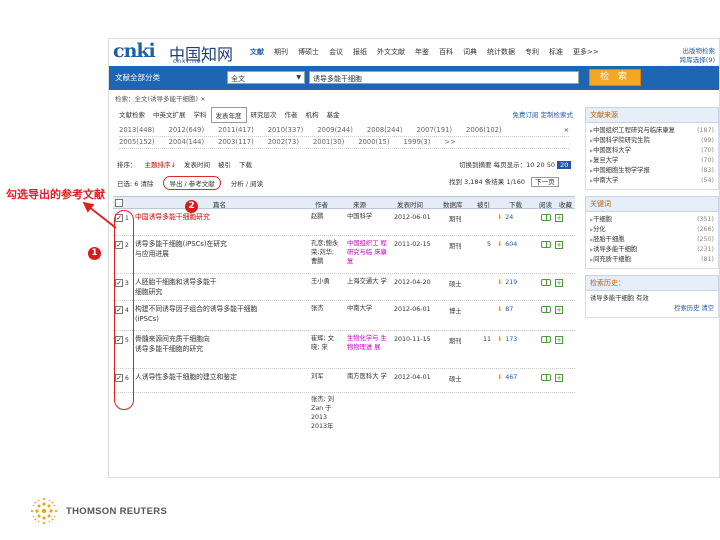 This screenshot has width=720, height=540. What do you see at coordinates (220, 287) in the screenshot?
I see `result-title-link: 人胚胎干细胞和诱导多能干 细胞研究` at bounding box center [220, 287].